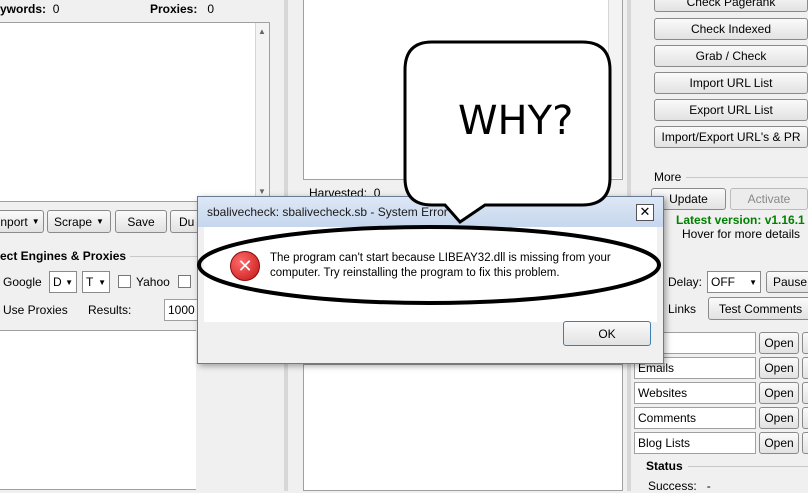 Image resolution: width=808 pixels, height=493 pixels. Describe the element at coordinates (429, 265) in the screenshot. I see `highlight-ellipse` at that location.